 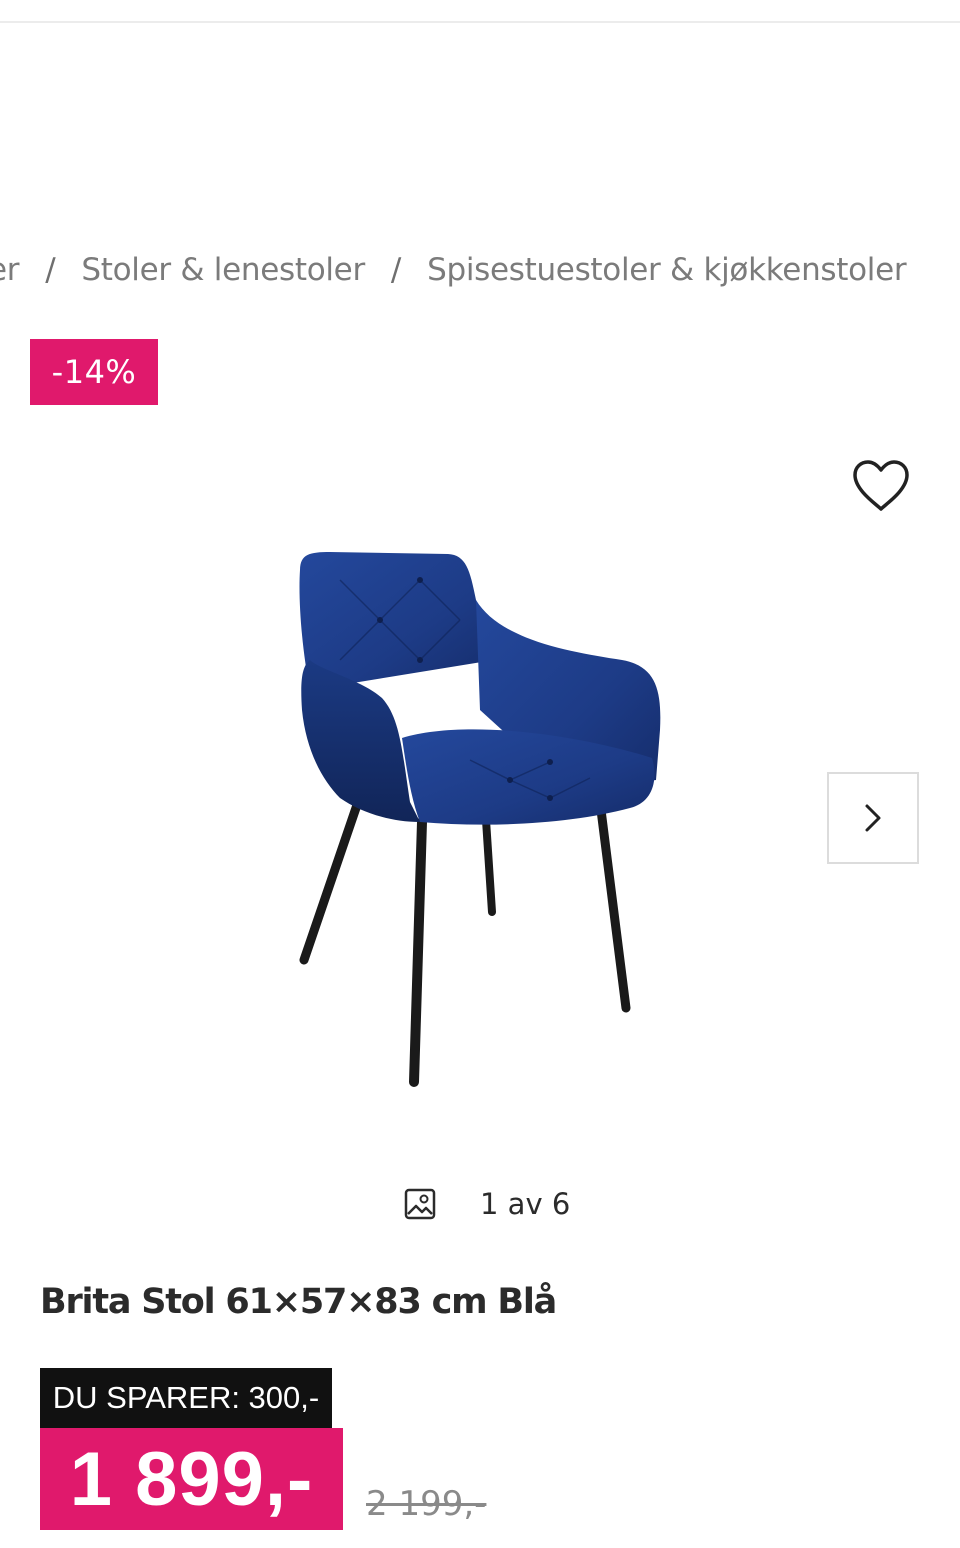 What do you see at coordinates (191, 1479) in the screenshot?
I see `current-price: 1 899,-` at bounding box center [191, 1479].